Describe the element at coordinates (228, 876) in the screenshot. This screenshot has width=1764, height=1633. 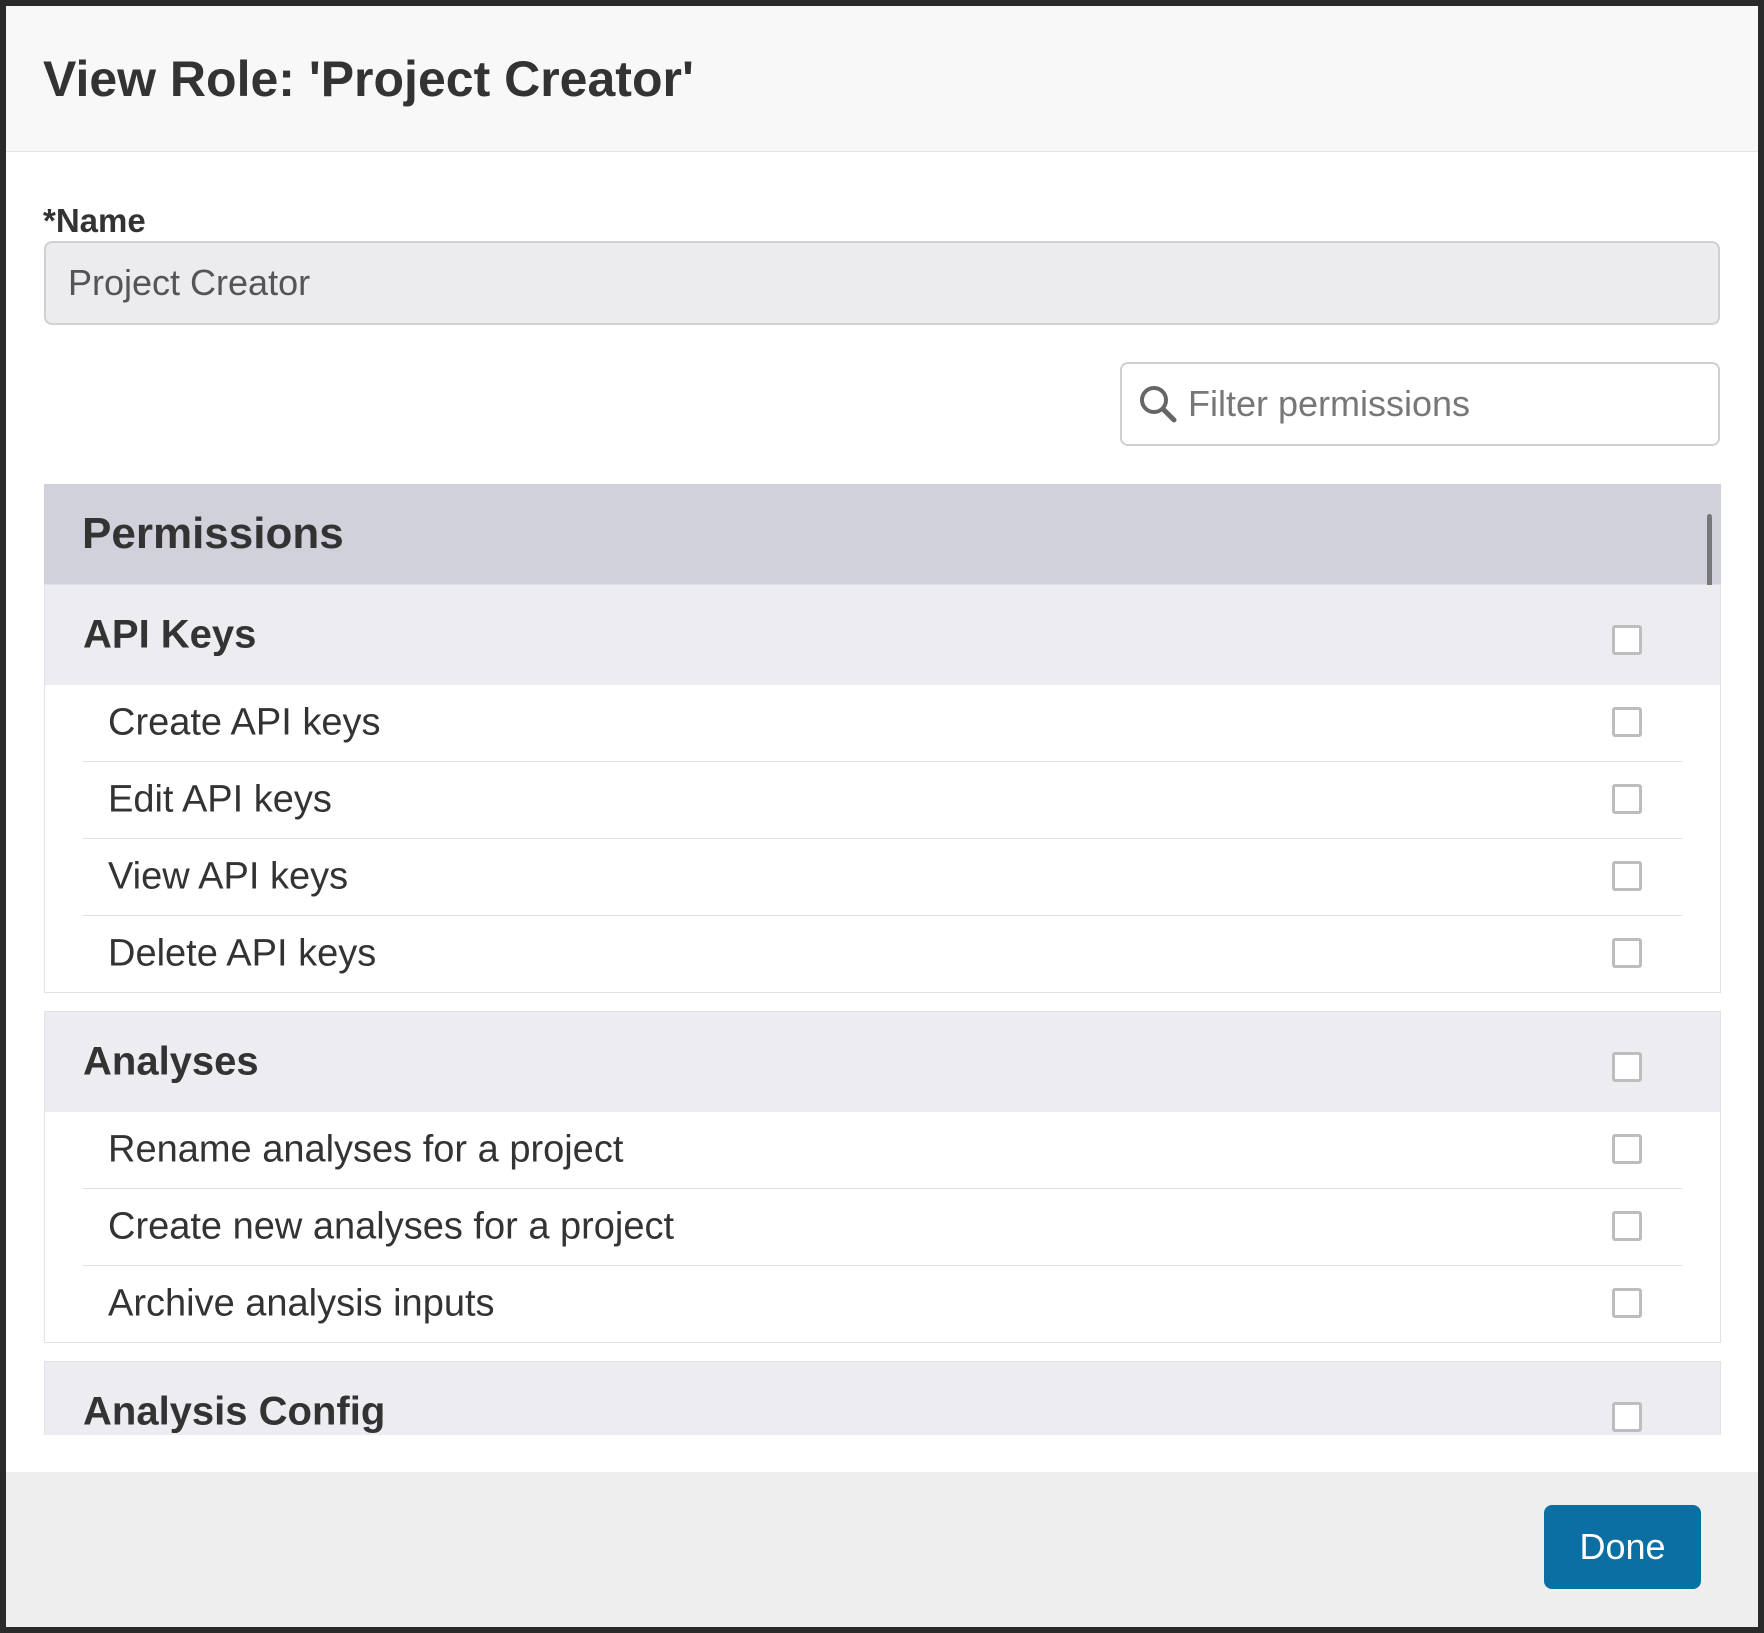
I see `permission-label: View API keys` at that location.